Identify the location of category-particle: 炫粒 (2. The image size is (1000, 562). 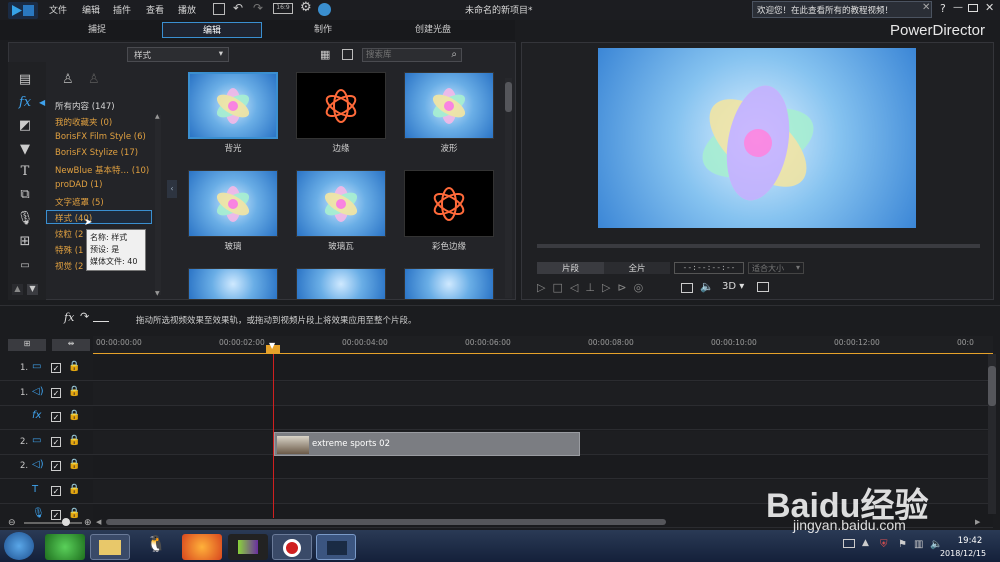
(69, 234).